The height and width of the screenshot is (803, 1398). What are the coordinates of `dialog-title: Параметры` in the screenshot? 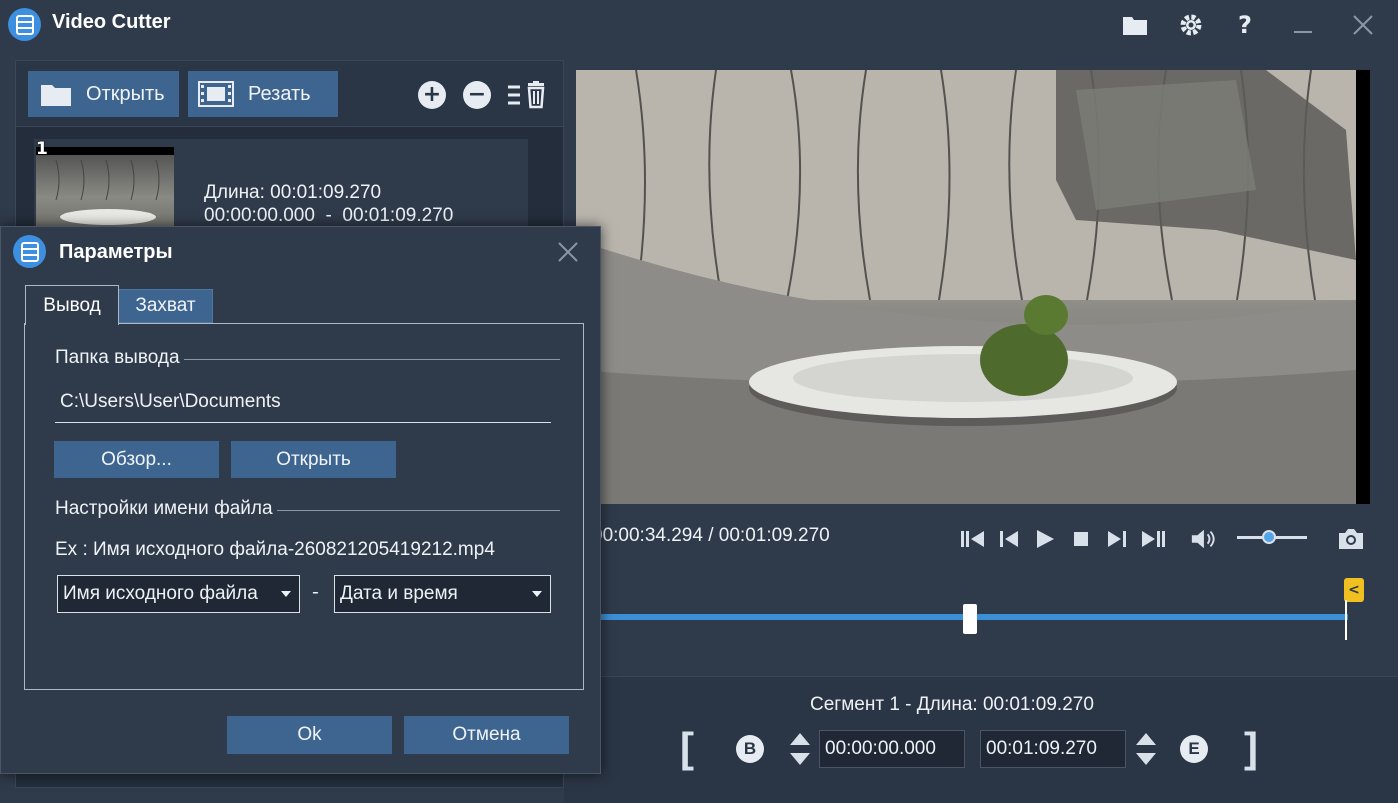 It's located at (116, 252).